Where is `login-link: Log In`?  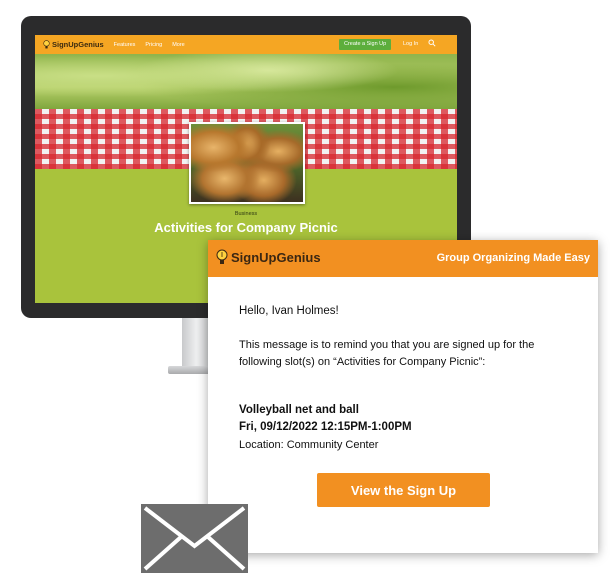
login-link: Log In is located at coordinates (410, 44).